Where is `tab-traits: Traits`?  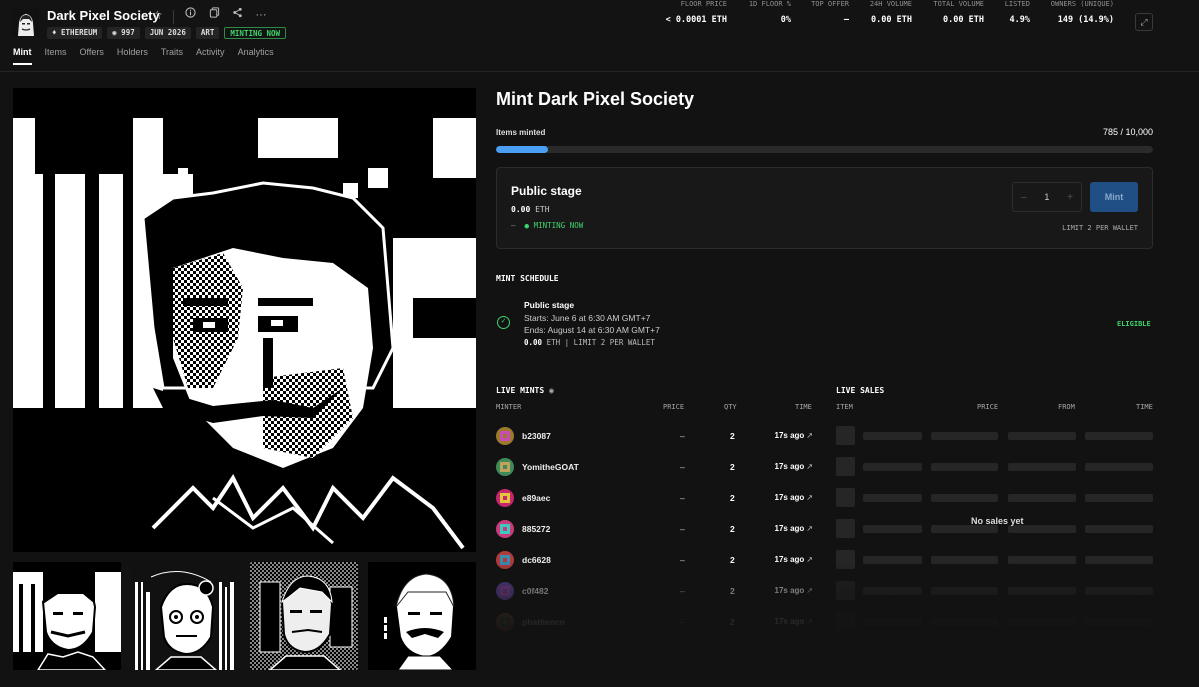 tab-traits: Traits is located at coordinates (172, 56).